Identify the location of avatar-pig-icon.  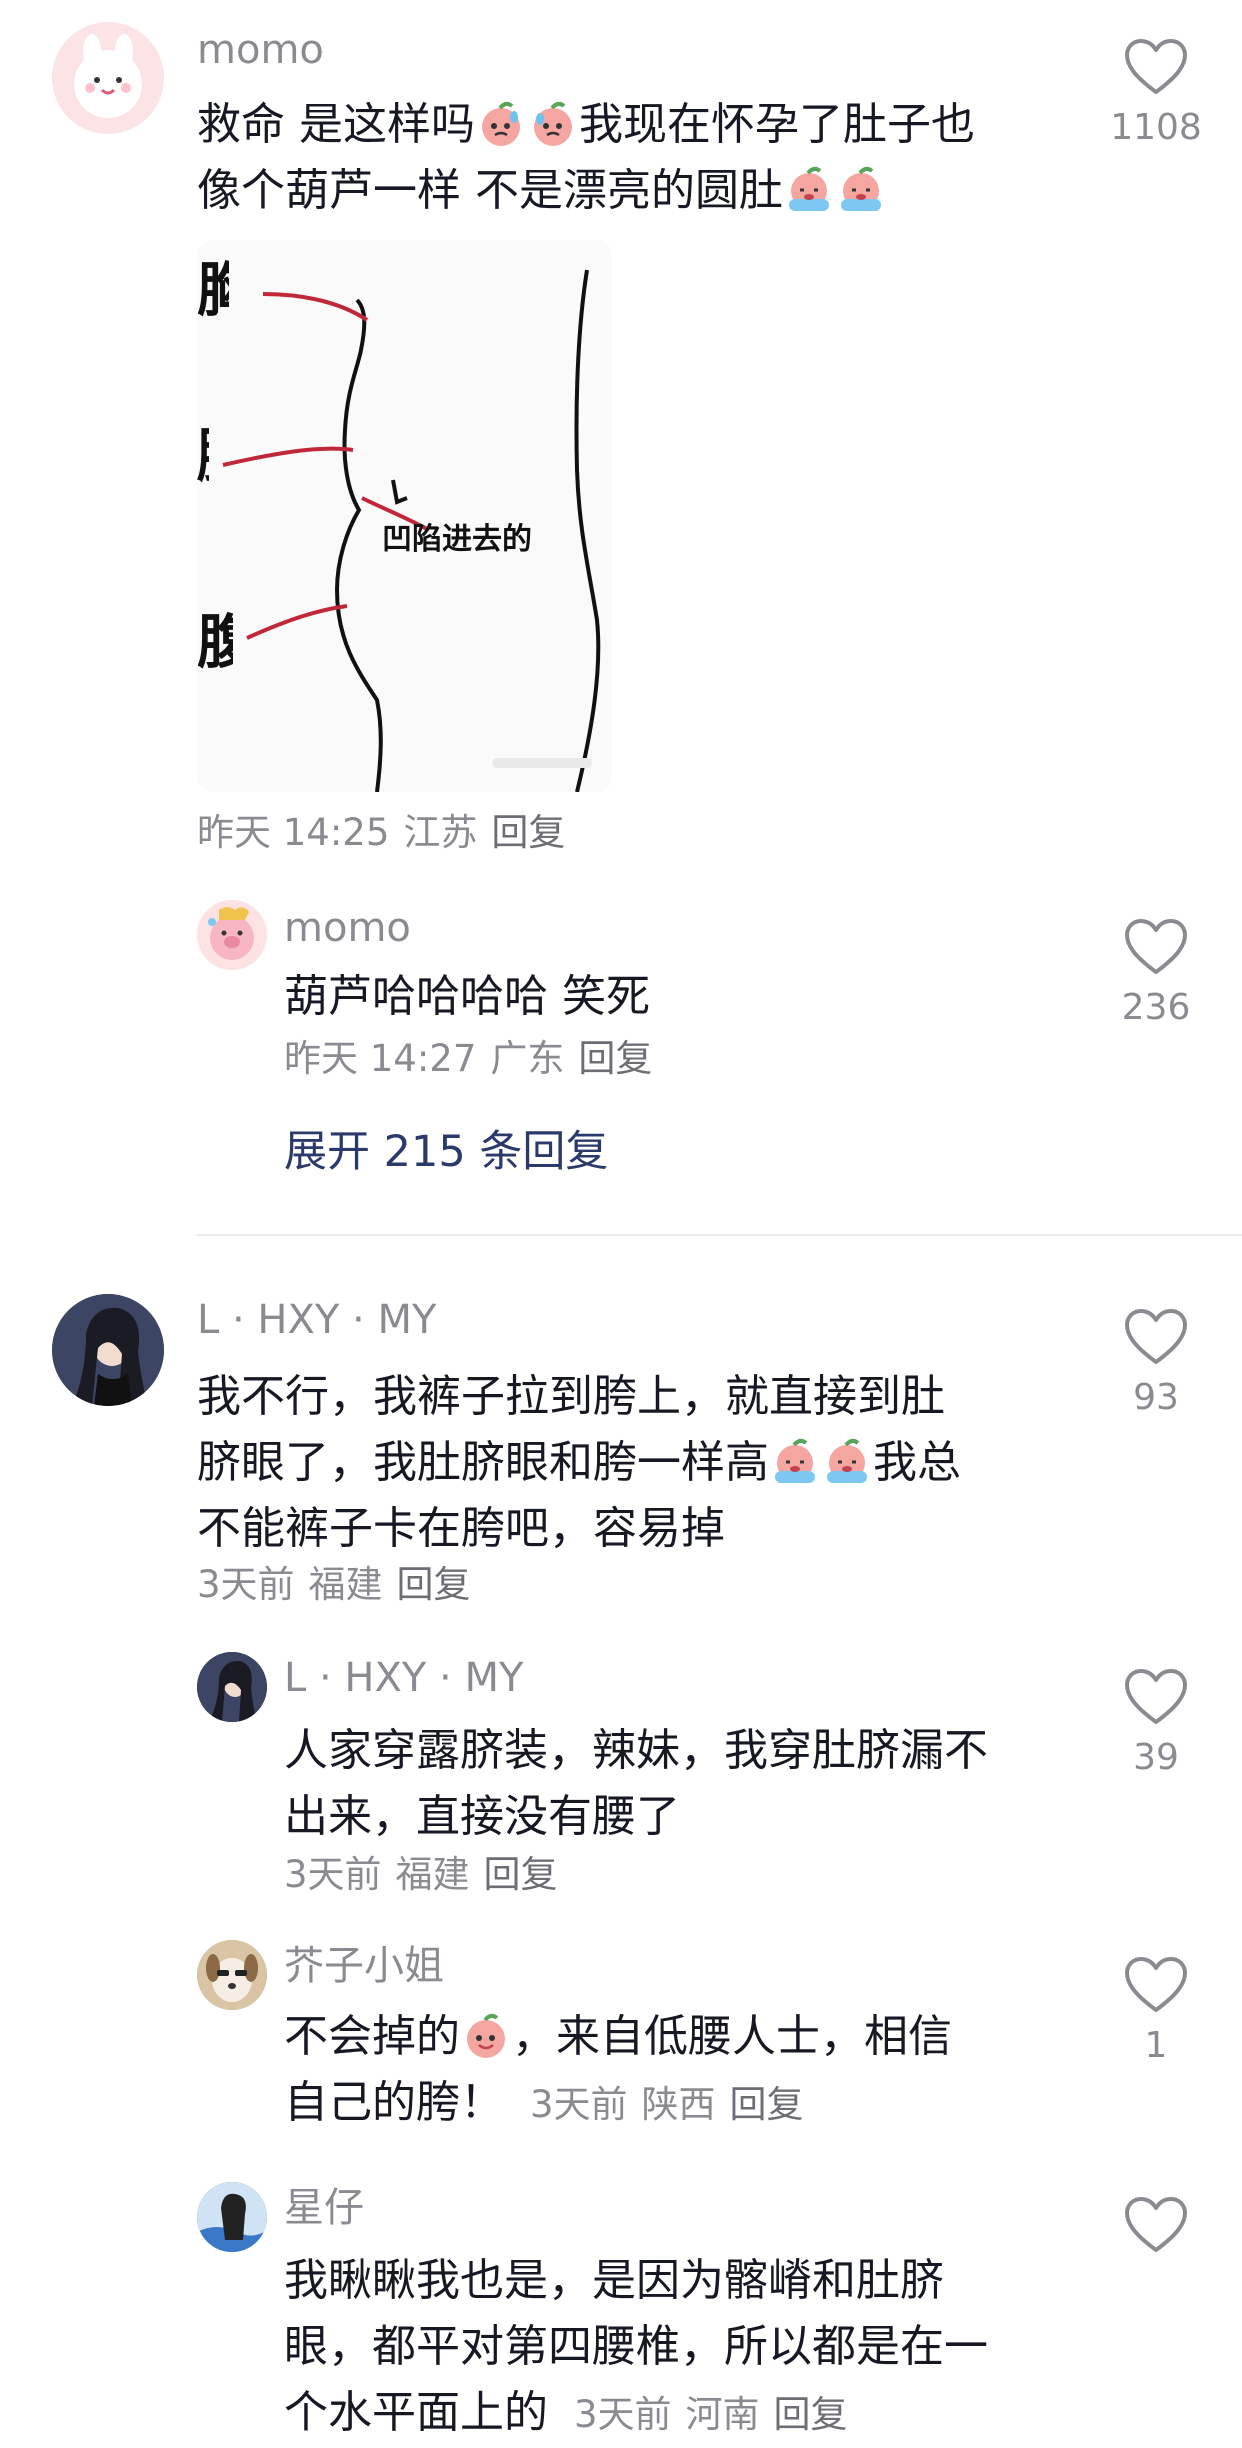
(231, 933).